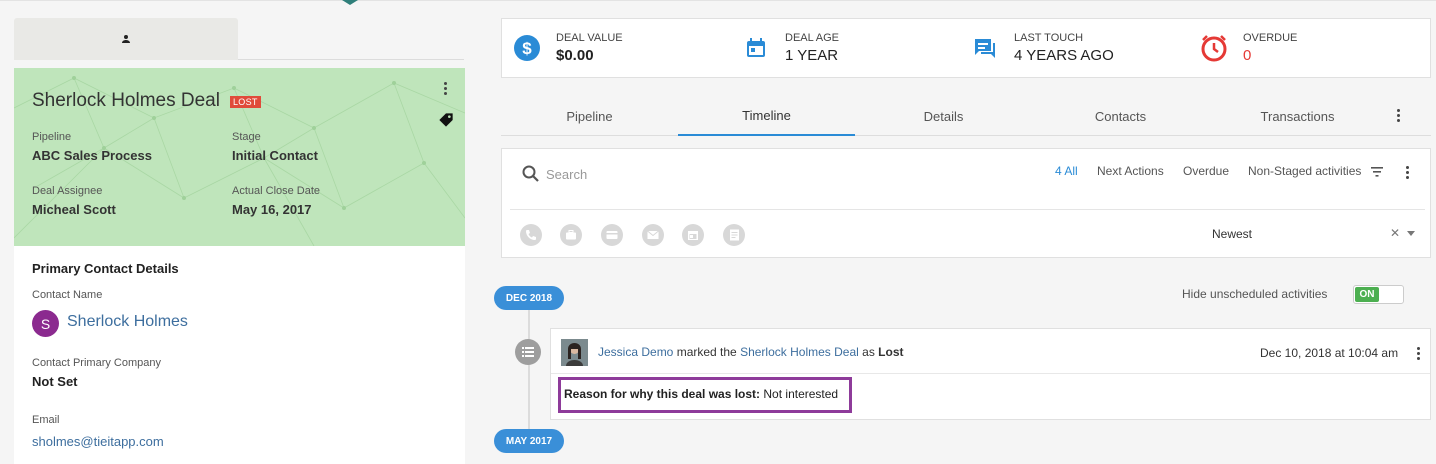 This screenshot has height=464, width=1436. I want to click on reason-value: Not interested, so click(801, 394).